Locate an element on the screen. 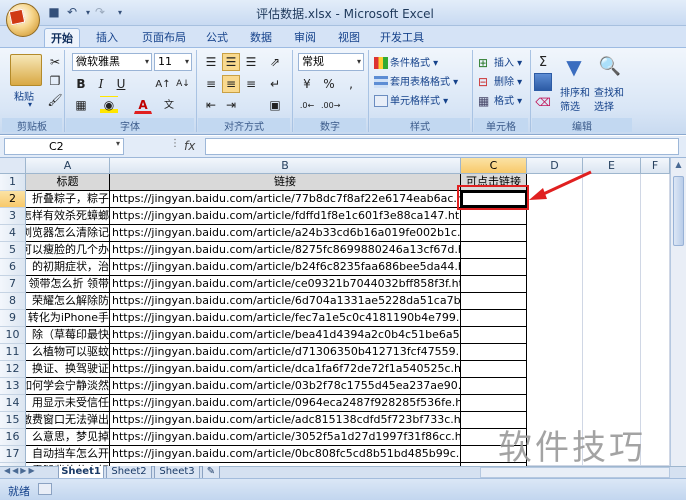 The width and height of the screenshot is (686, 500). align-middle-icon: ☰ is located at coordinates (231, 62).